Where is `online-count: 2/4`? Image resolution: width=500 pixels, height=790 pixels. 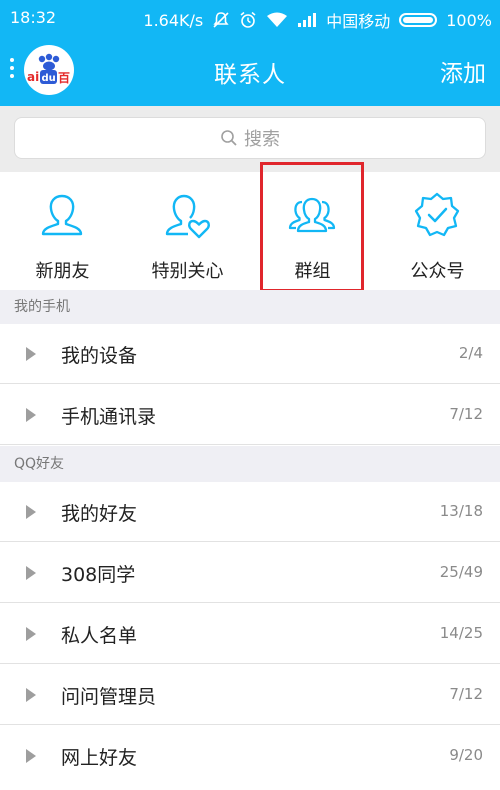 online-count: 2/4 is located at coordinates (470, 353).